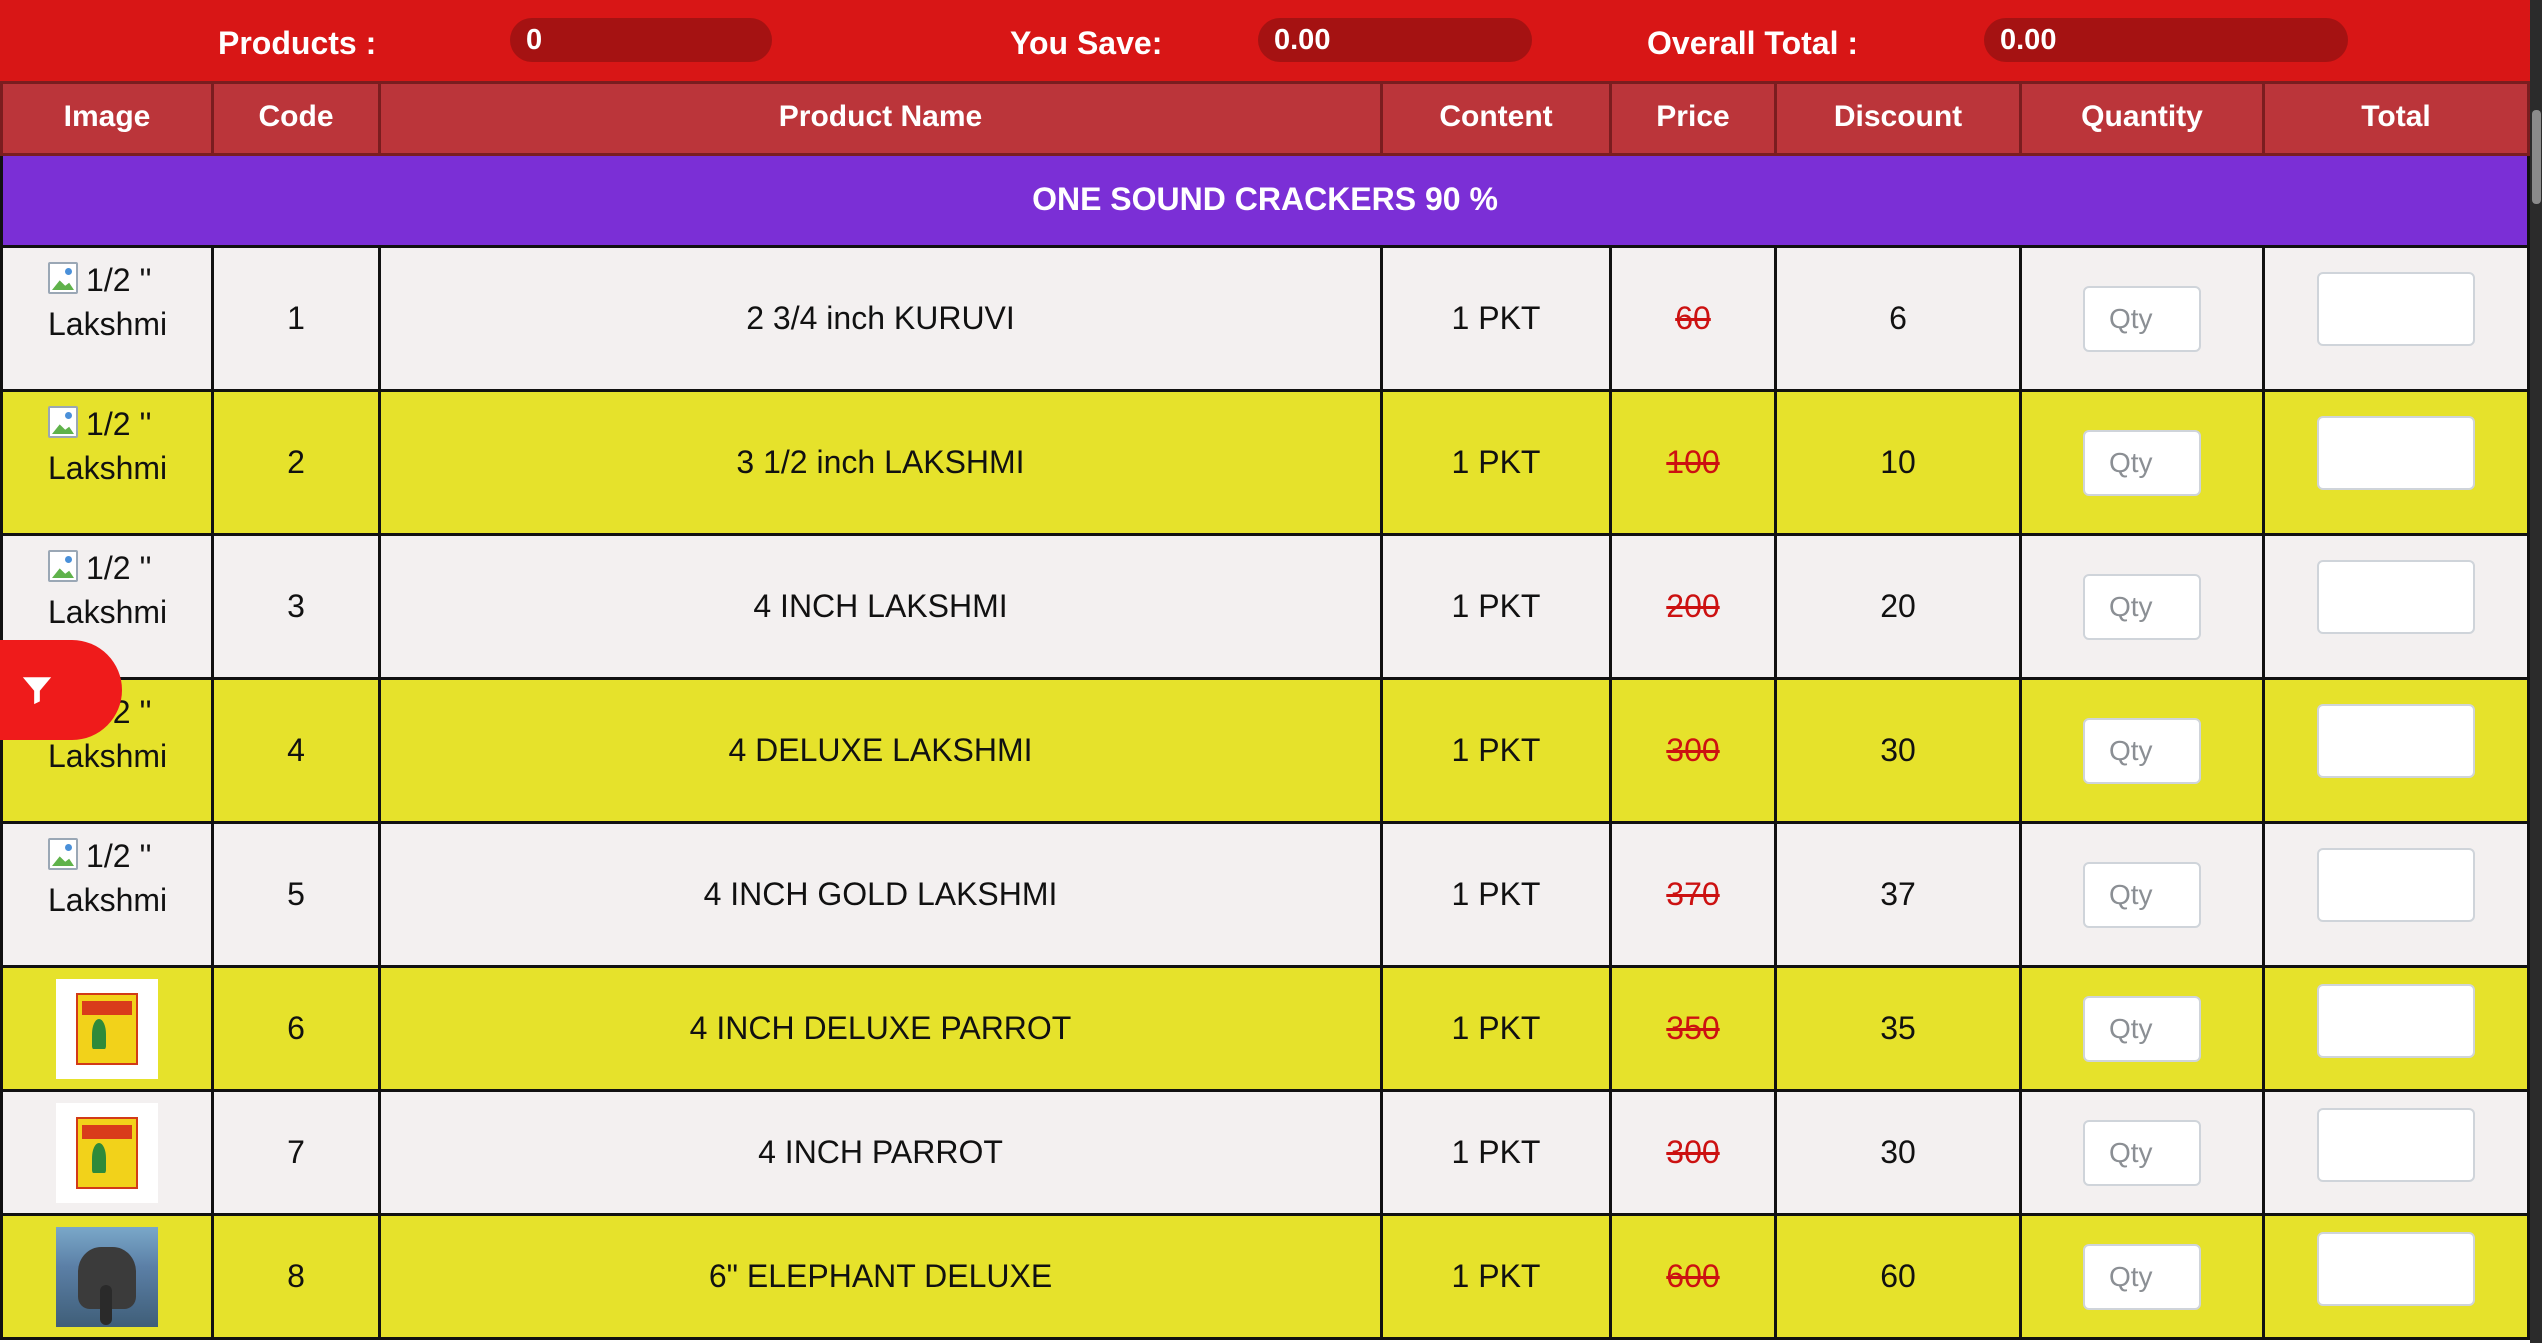 The width and height of the screenshot is (2542, 1343). What do you see at coordinates (294, 608) in the screenshot?
I see `code-cell: 3` at bounding box center [294, 608].